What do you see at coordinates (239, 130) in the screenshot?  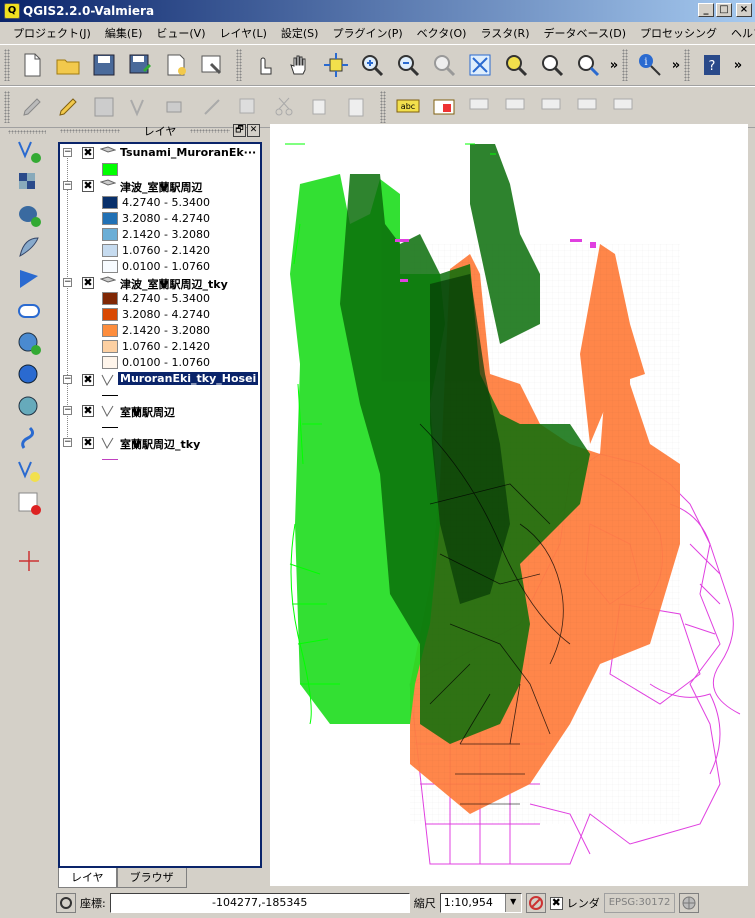 I see `float-panel-icon: 🗗` at bounding box center [239, 130].